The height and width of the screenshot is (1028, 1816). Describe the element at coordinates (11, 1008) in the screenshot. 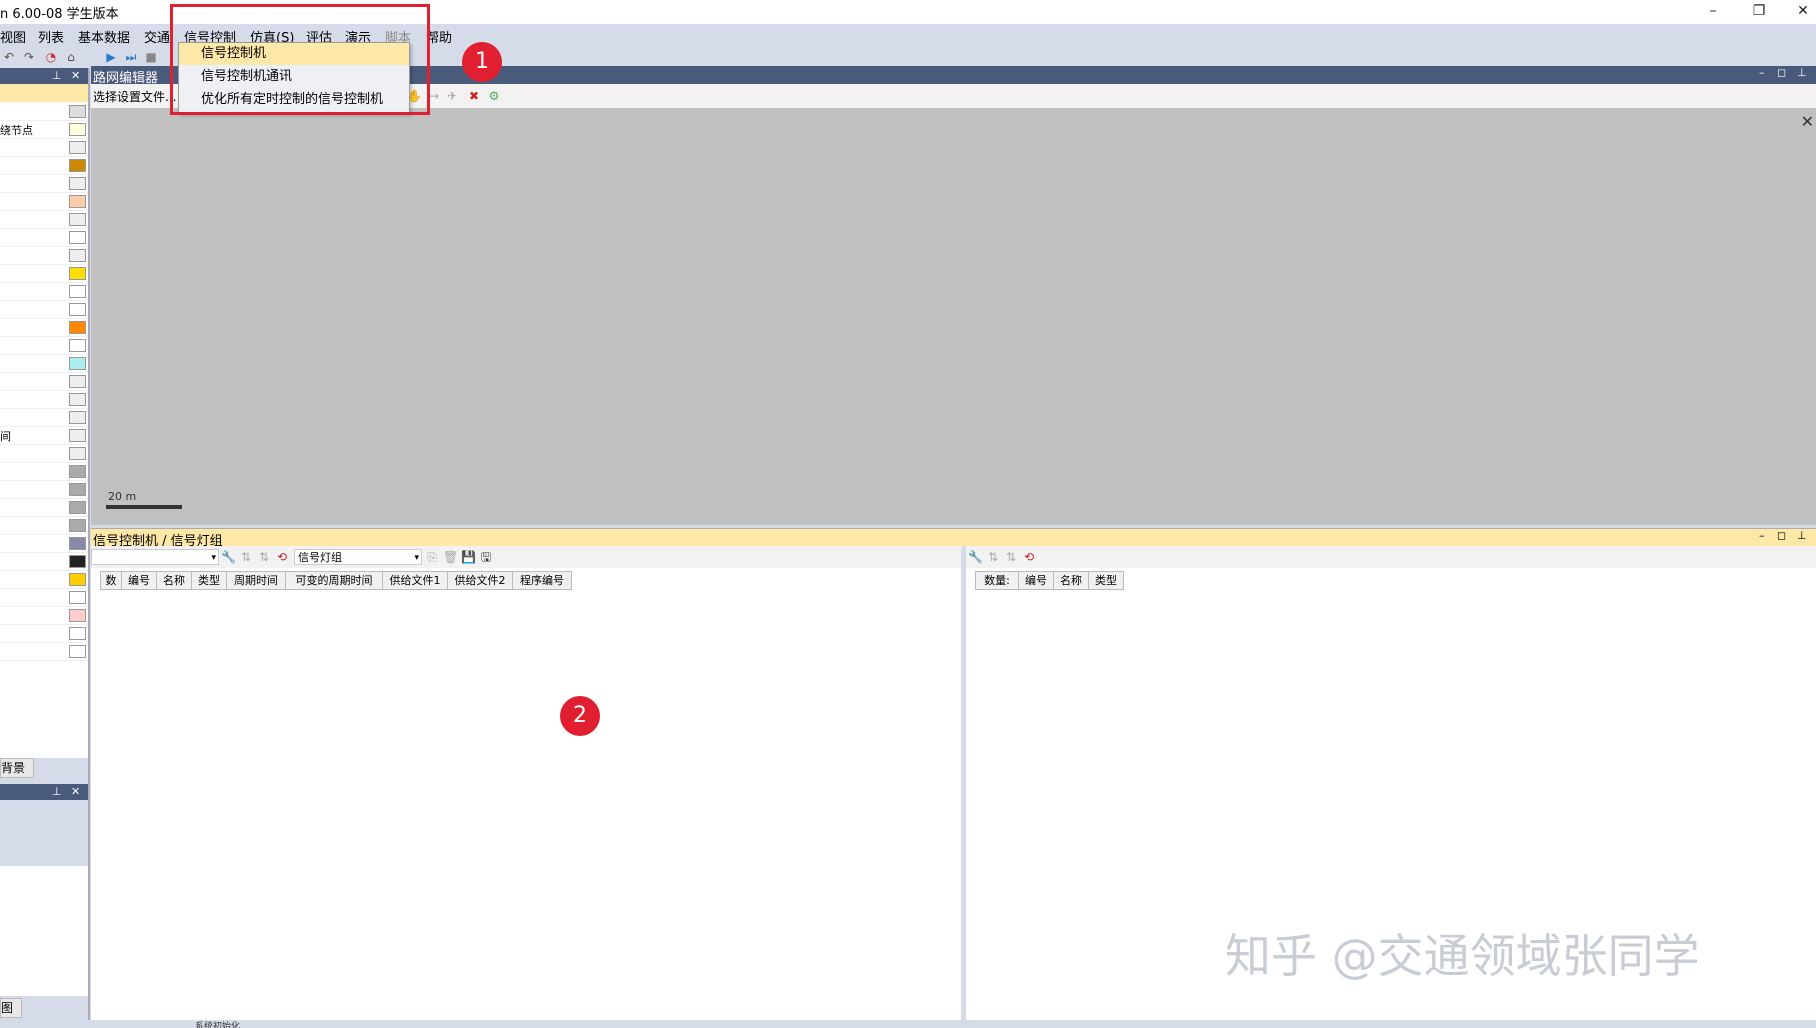

I see `tab-view: 图` at that location.